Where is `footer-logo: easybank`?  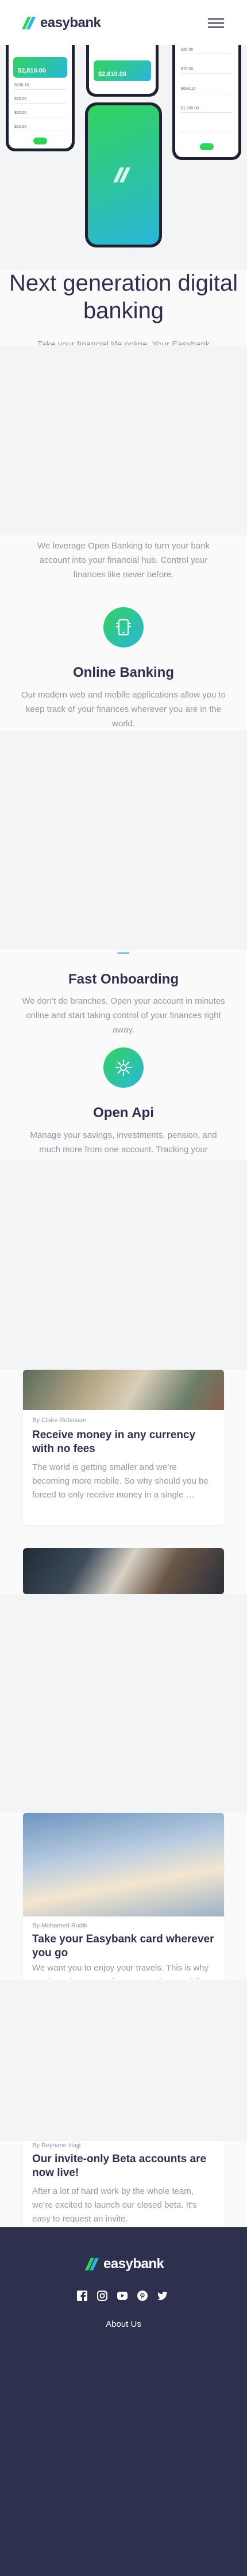 footer-logo: easybank is located at coordinates (124, 2264).